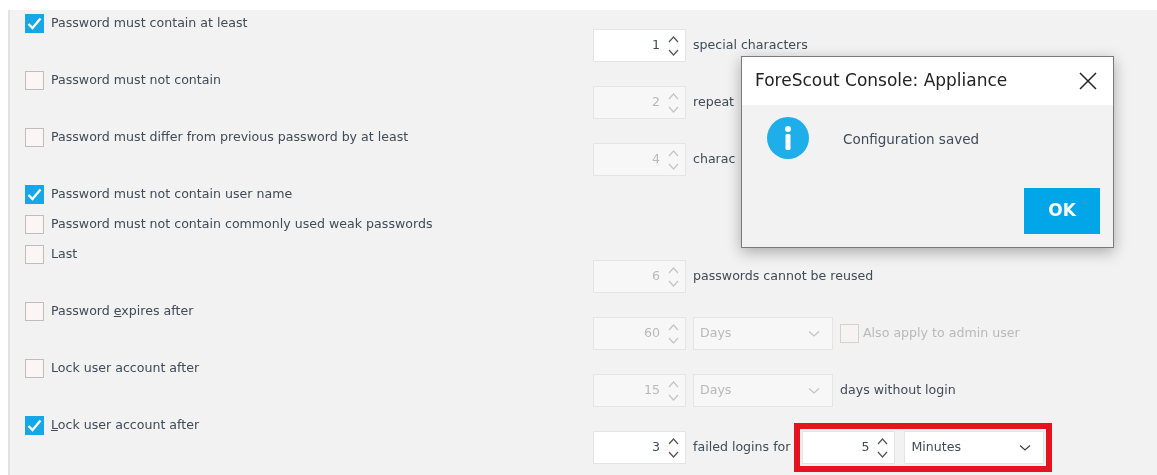 Image resolution: width=1157 pixels, height=475 pixels. Describe the element at coordinates (230, 137) in the screenshot. I see `checkbox-label: Password must differ from previous password by at least` at that location.